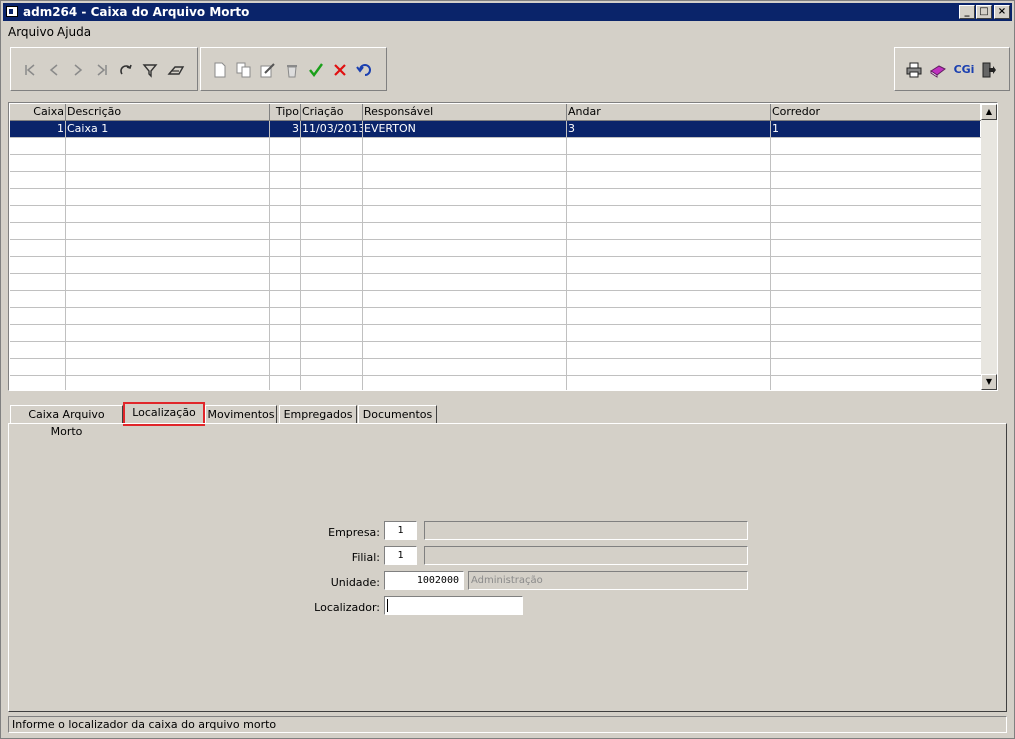 This screenshot has width=1015, height=739. What do you see at coordinates (989, 382) in the screenshot?
I see `scroll-down-icon: ▼` at bounding box center [989, 382].